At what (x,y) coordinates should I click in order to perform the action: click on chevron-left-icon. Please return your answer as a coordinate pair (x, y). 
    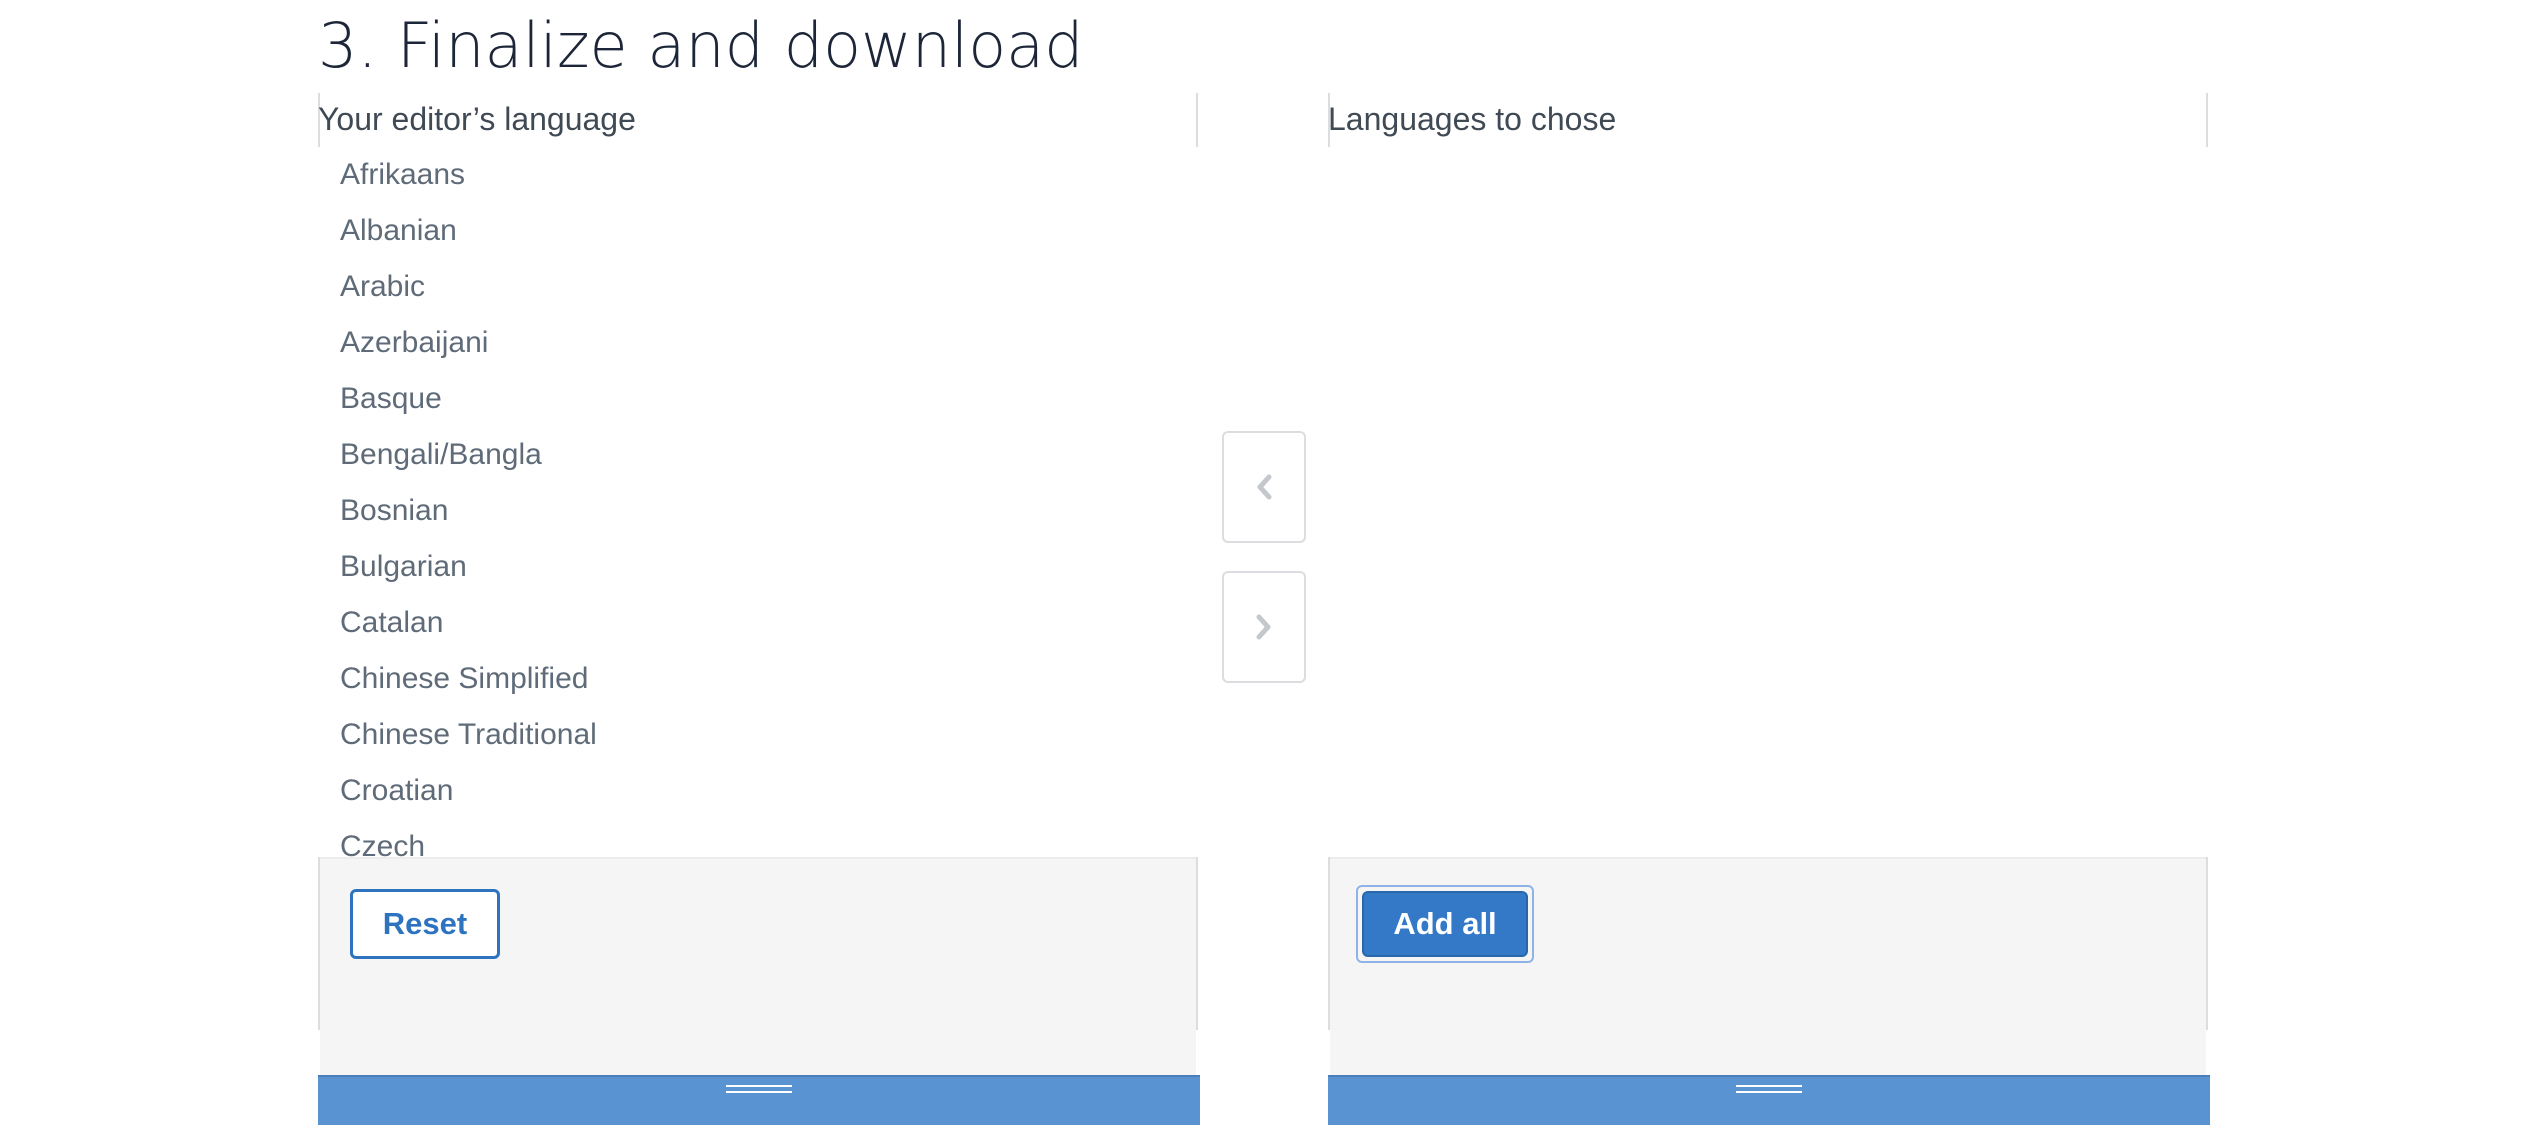
    Looking at the image, I should click on (1264, 487).